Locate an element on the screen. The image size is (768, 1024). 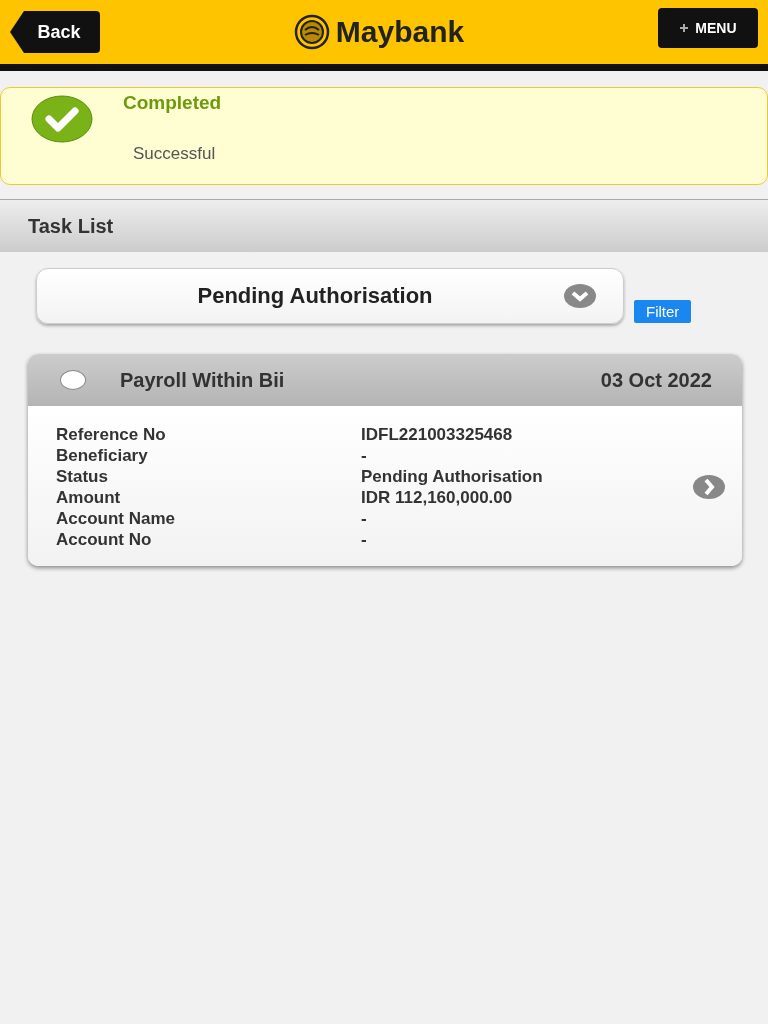
chevron-right-icon is located at coordinates (709, 487).